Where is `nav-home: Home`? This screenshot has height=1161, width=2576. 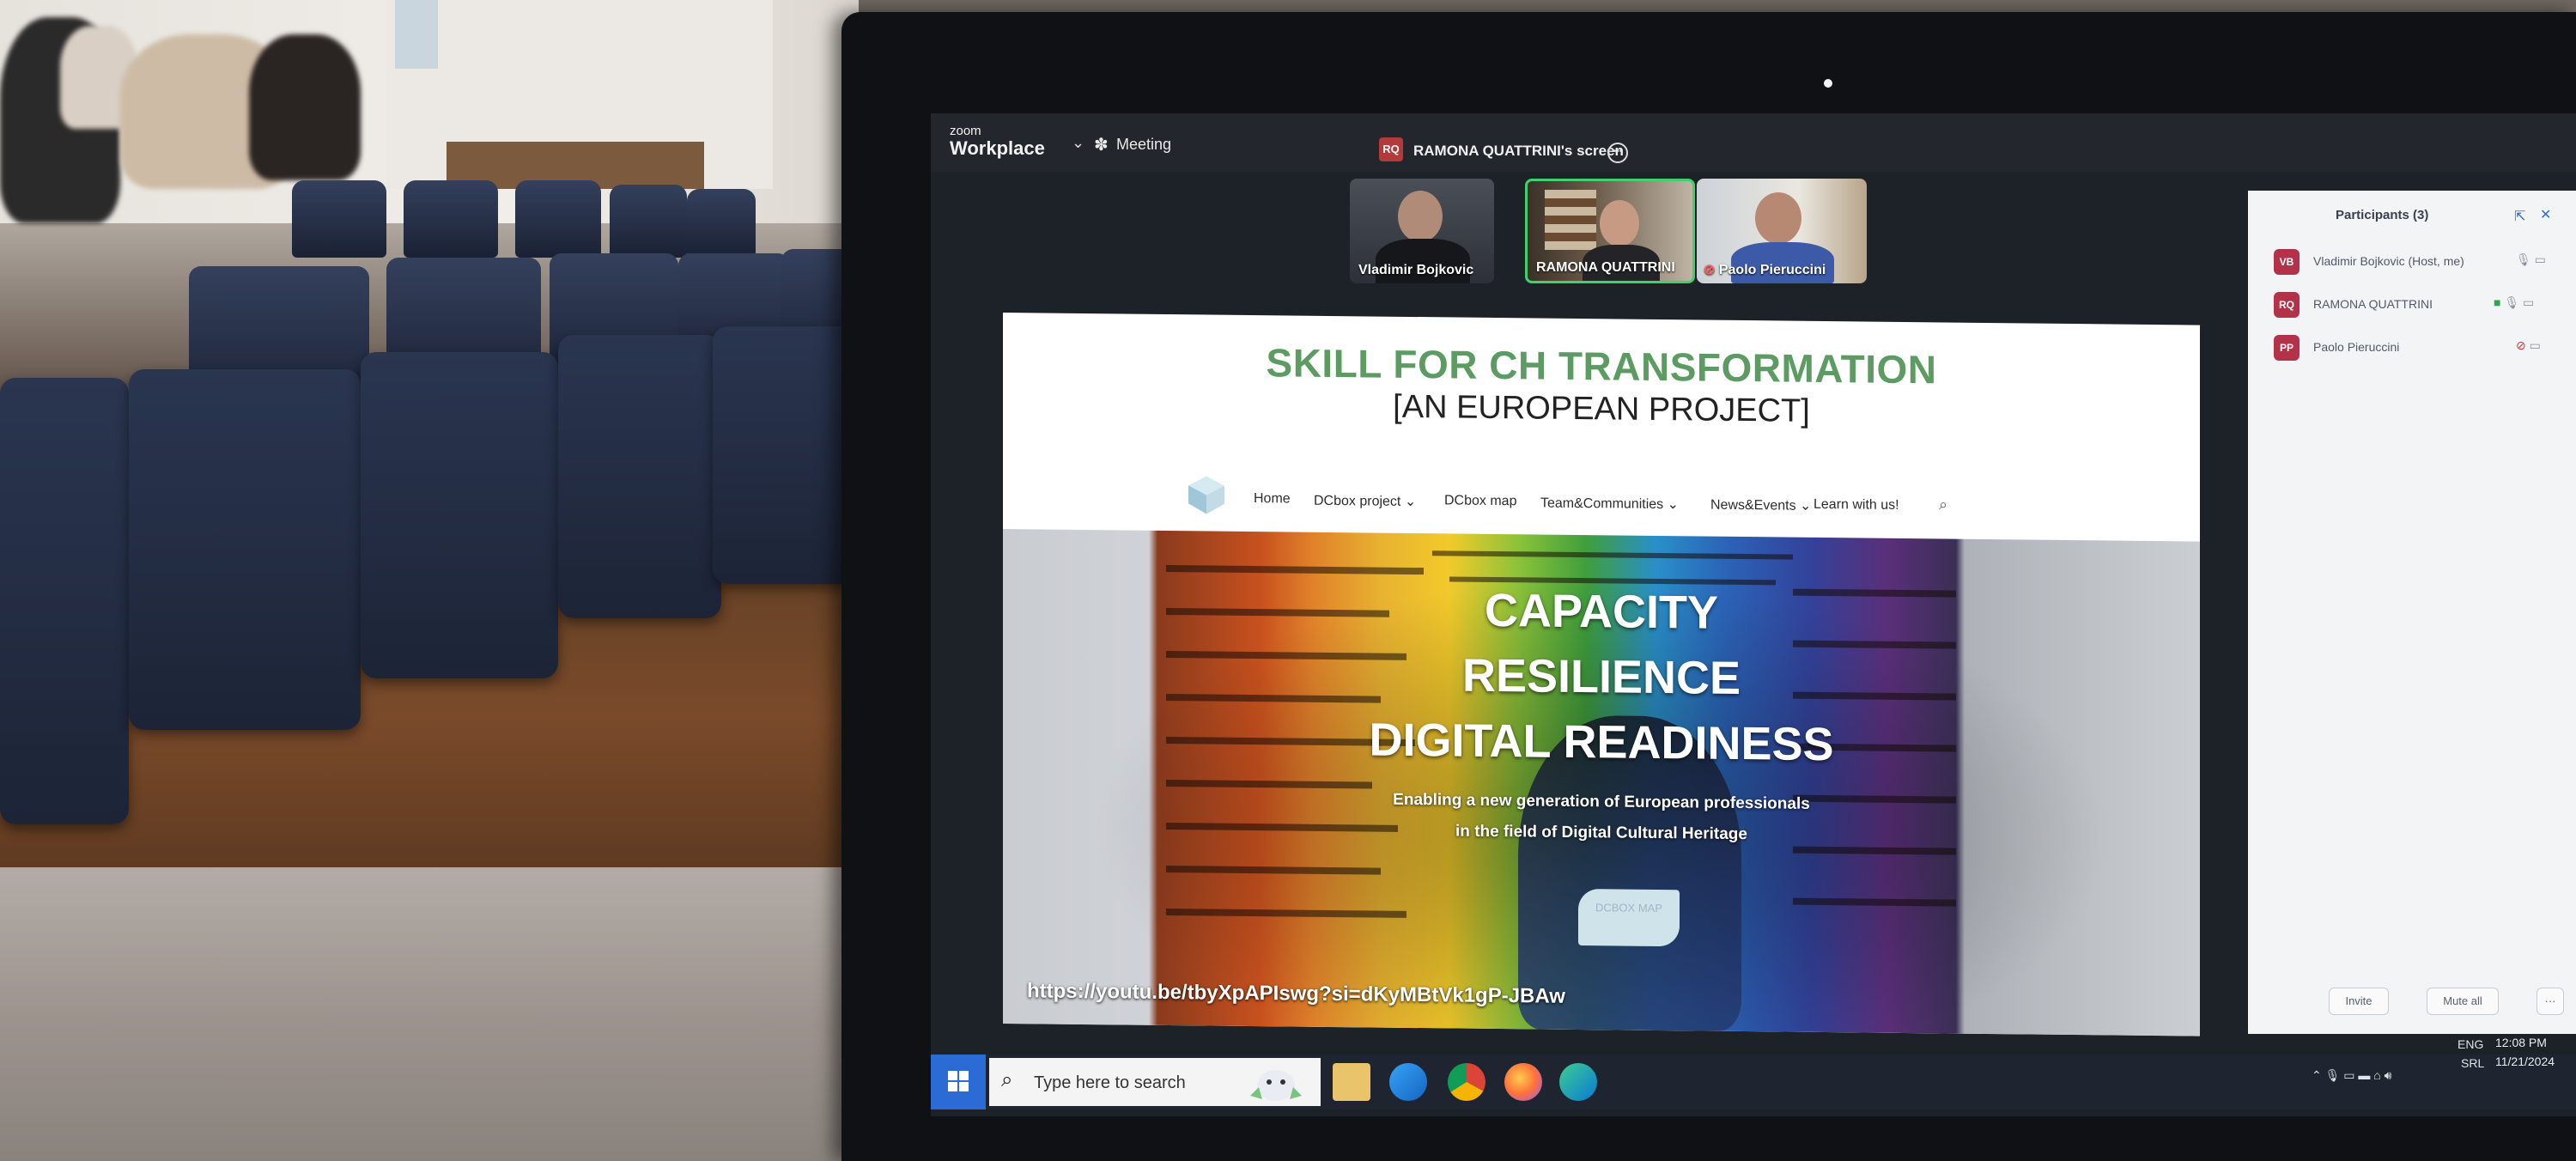
nav-home: Home is located at coordinates (1272, 499).